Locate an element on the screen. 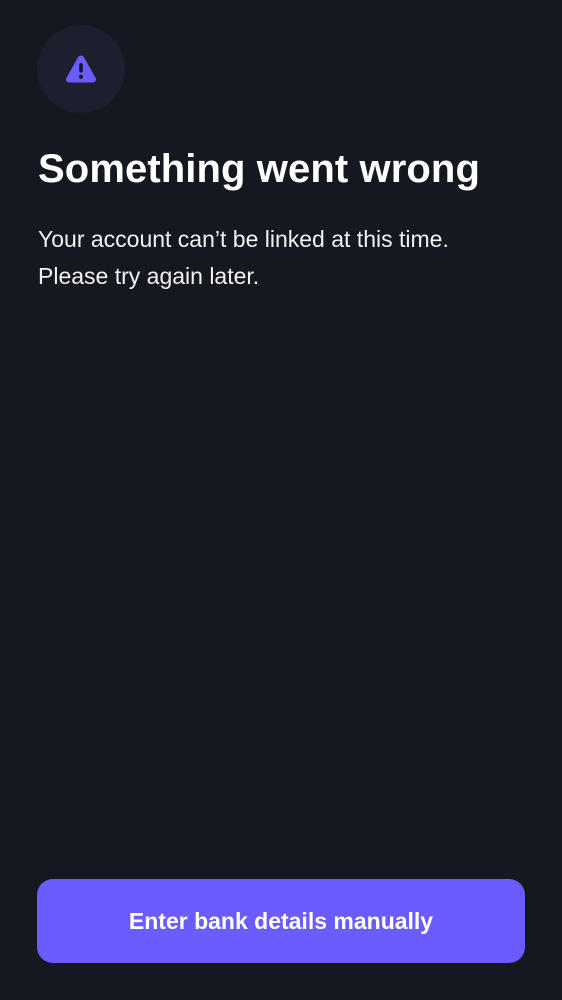 The width and height of the screenshot is (562, 1000). enter-bank-details-manually-button: Enter bank details manually is located at coordinates (281, 921).